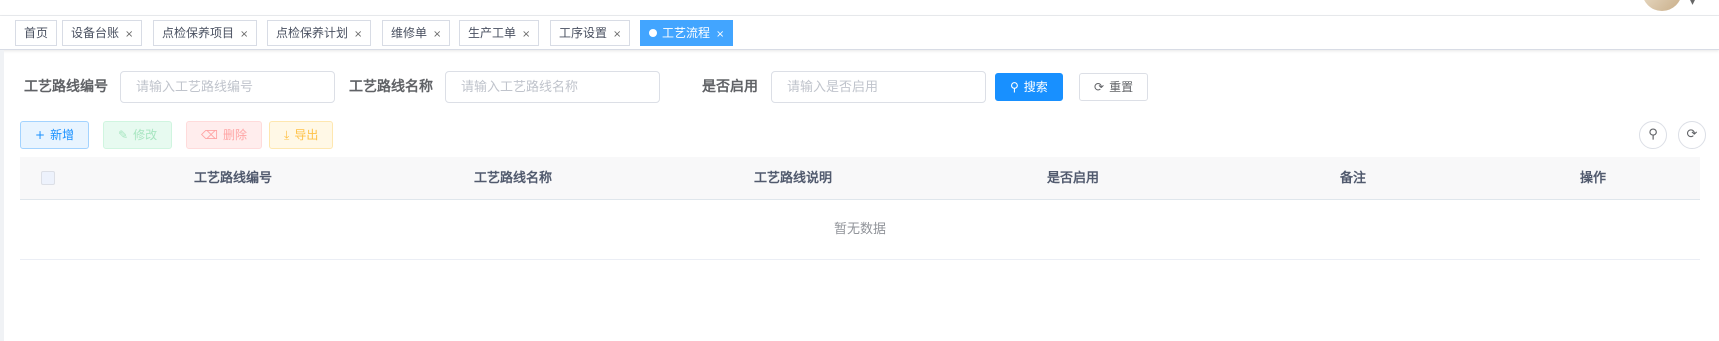 The image size is (1719, 341). I want to click on tab-inspection-plan: 点检保养计划 ×, so click(319, 33).